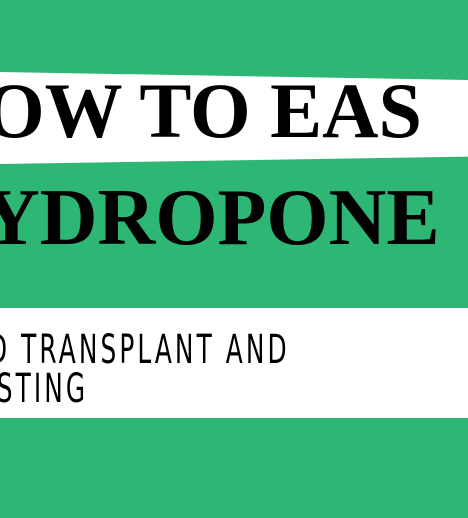 The height and width of the screenshot is (518, 468). What do you see at coordinates (145, 350) in the screenshot?
I see `subheadline-line-1: D TRANSPLANT AND` at bounding box center [145, 350].